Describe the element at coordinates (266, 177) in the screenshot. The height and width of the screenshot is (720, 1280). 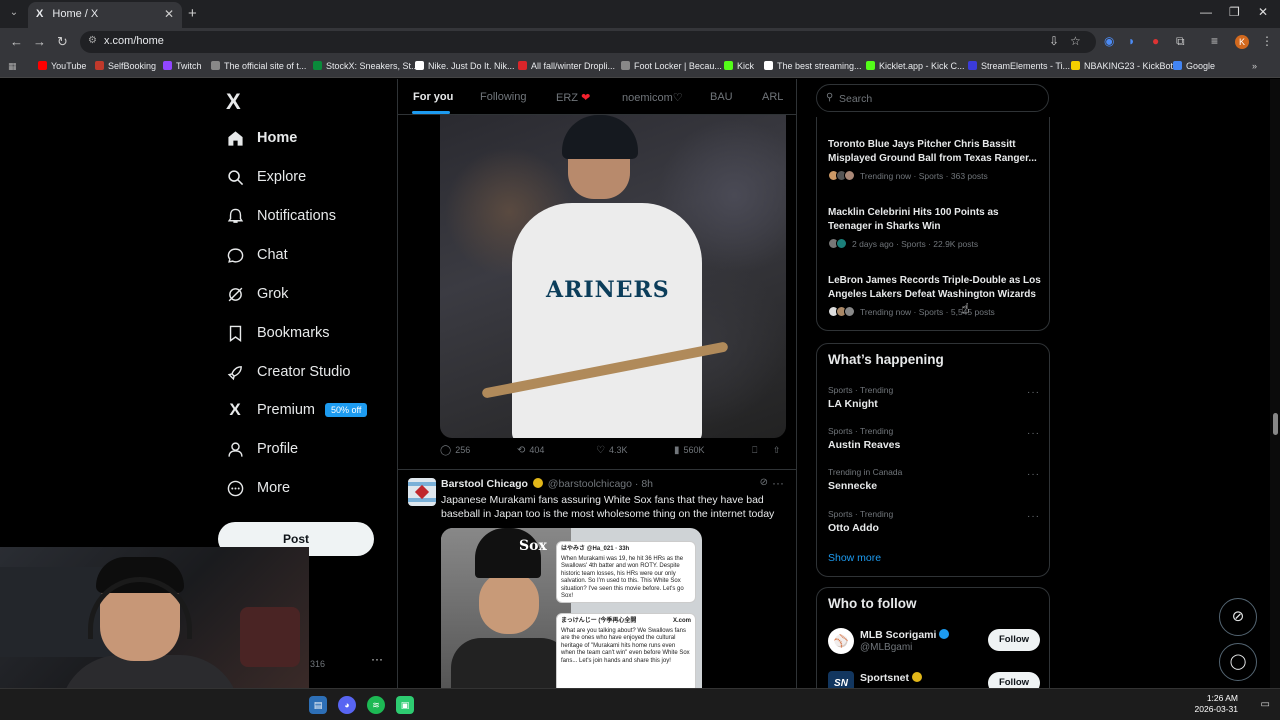
I see `nav-explore: Explore` at that location.